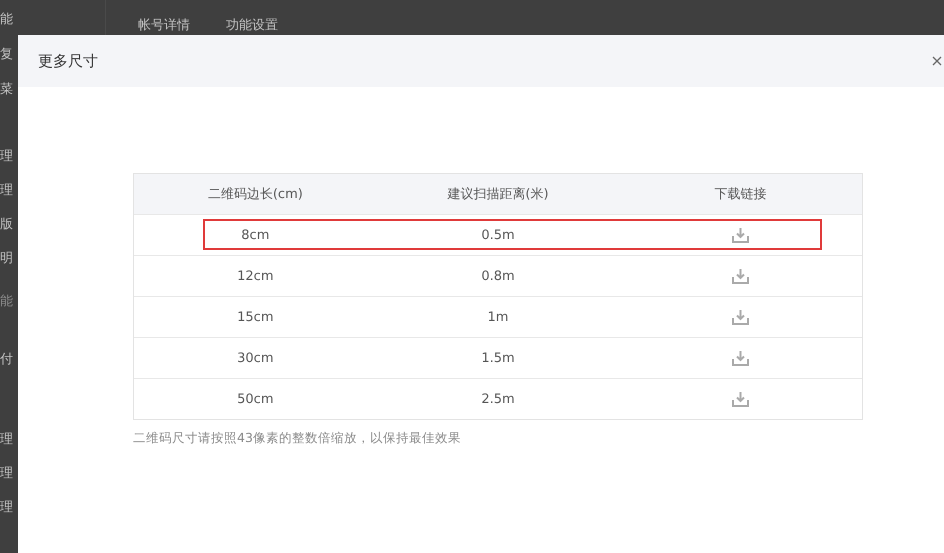  What do you see at coordinates (6, 259) in the screenshot?
I see `sidebar-item: 明` at bounding box center [6, 259].